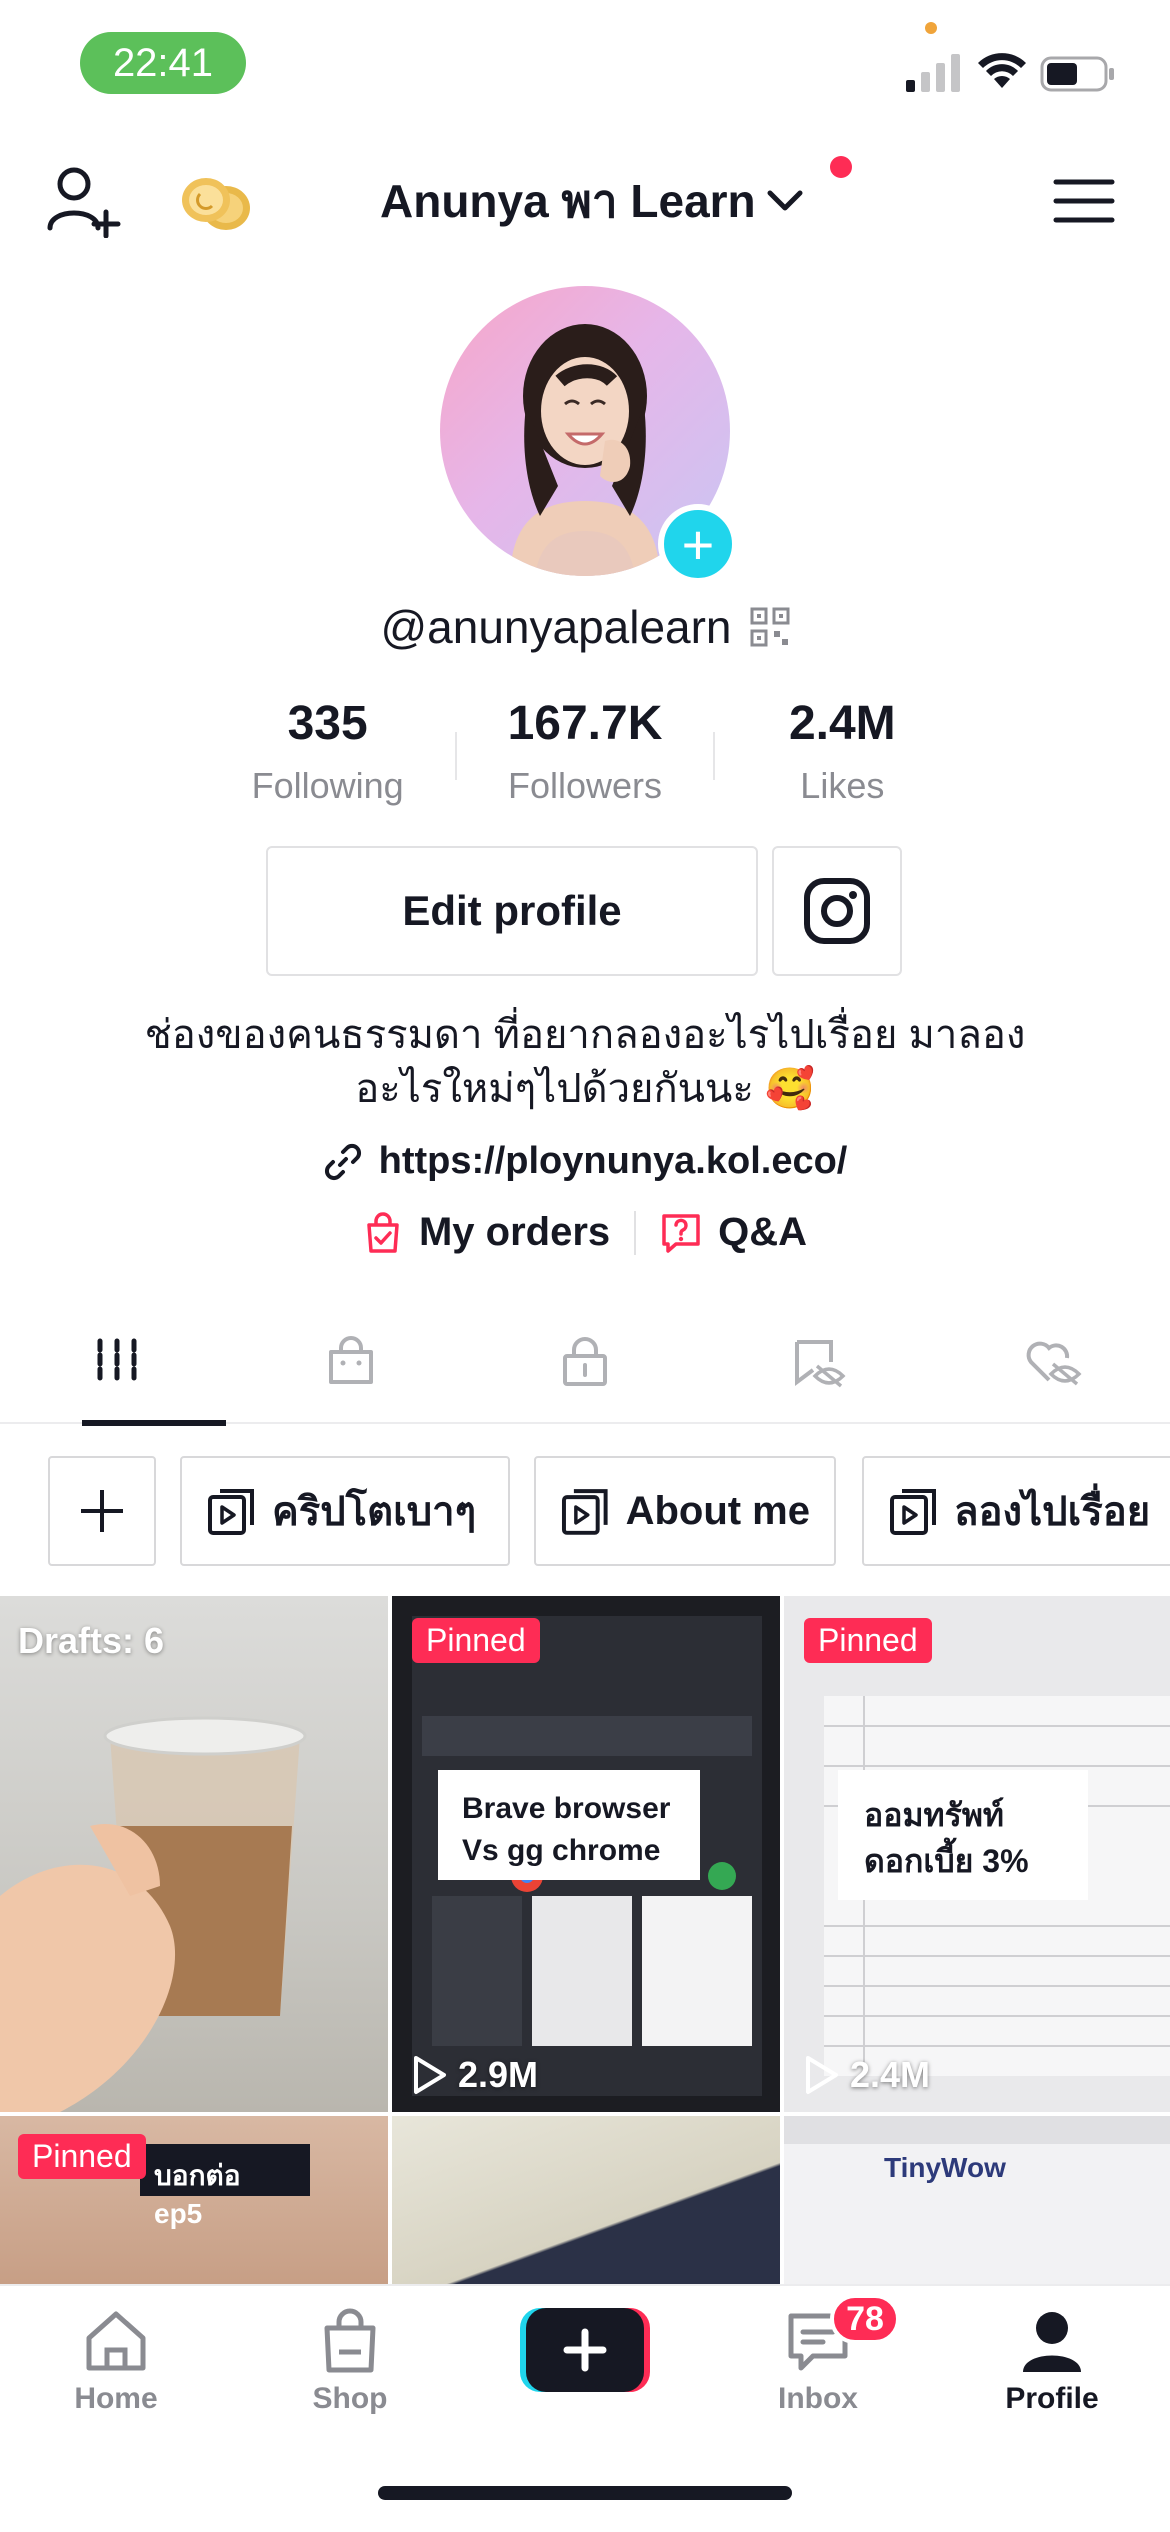  Describe the element at coordinates (818, 2398) in the screenshot. I see `nav-inbox-label: Inbox` at that location.